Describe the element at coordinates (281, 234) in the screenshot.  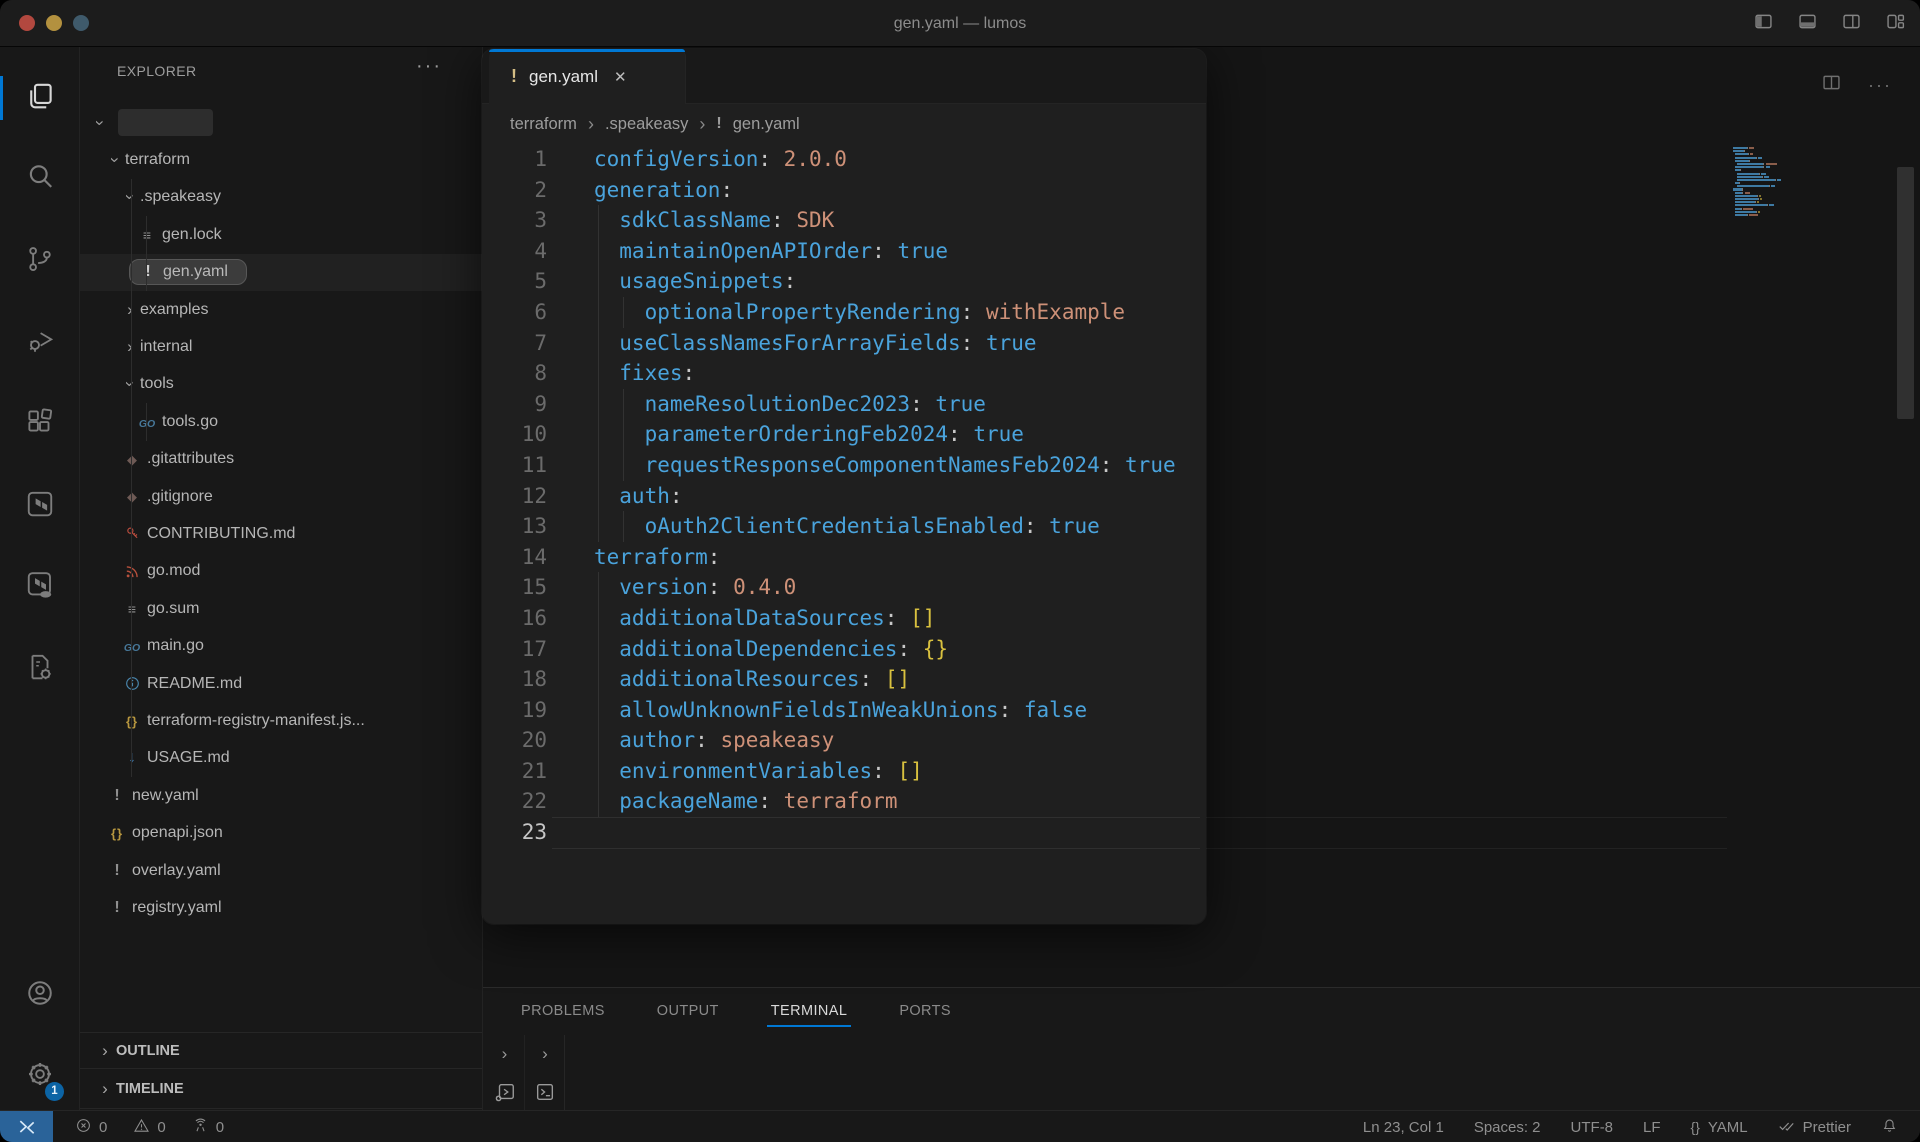
I see `tree-file-gen-lock: ≡gen.lock` at that location.